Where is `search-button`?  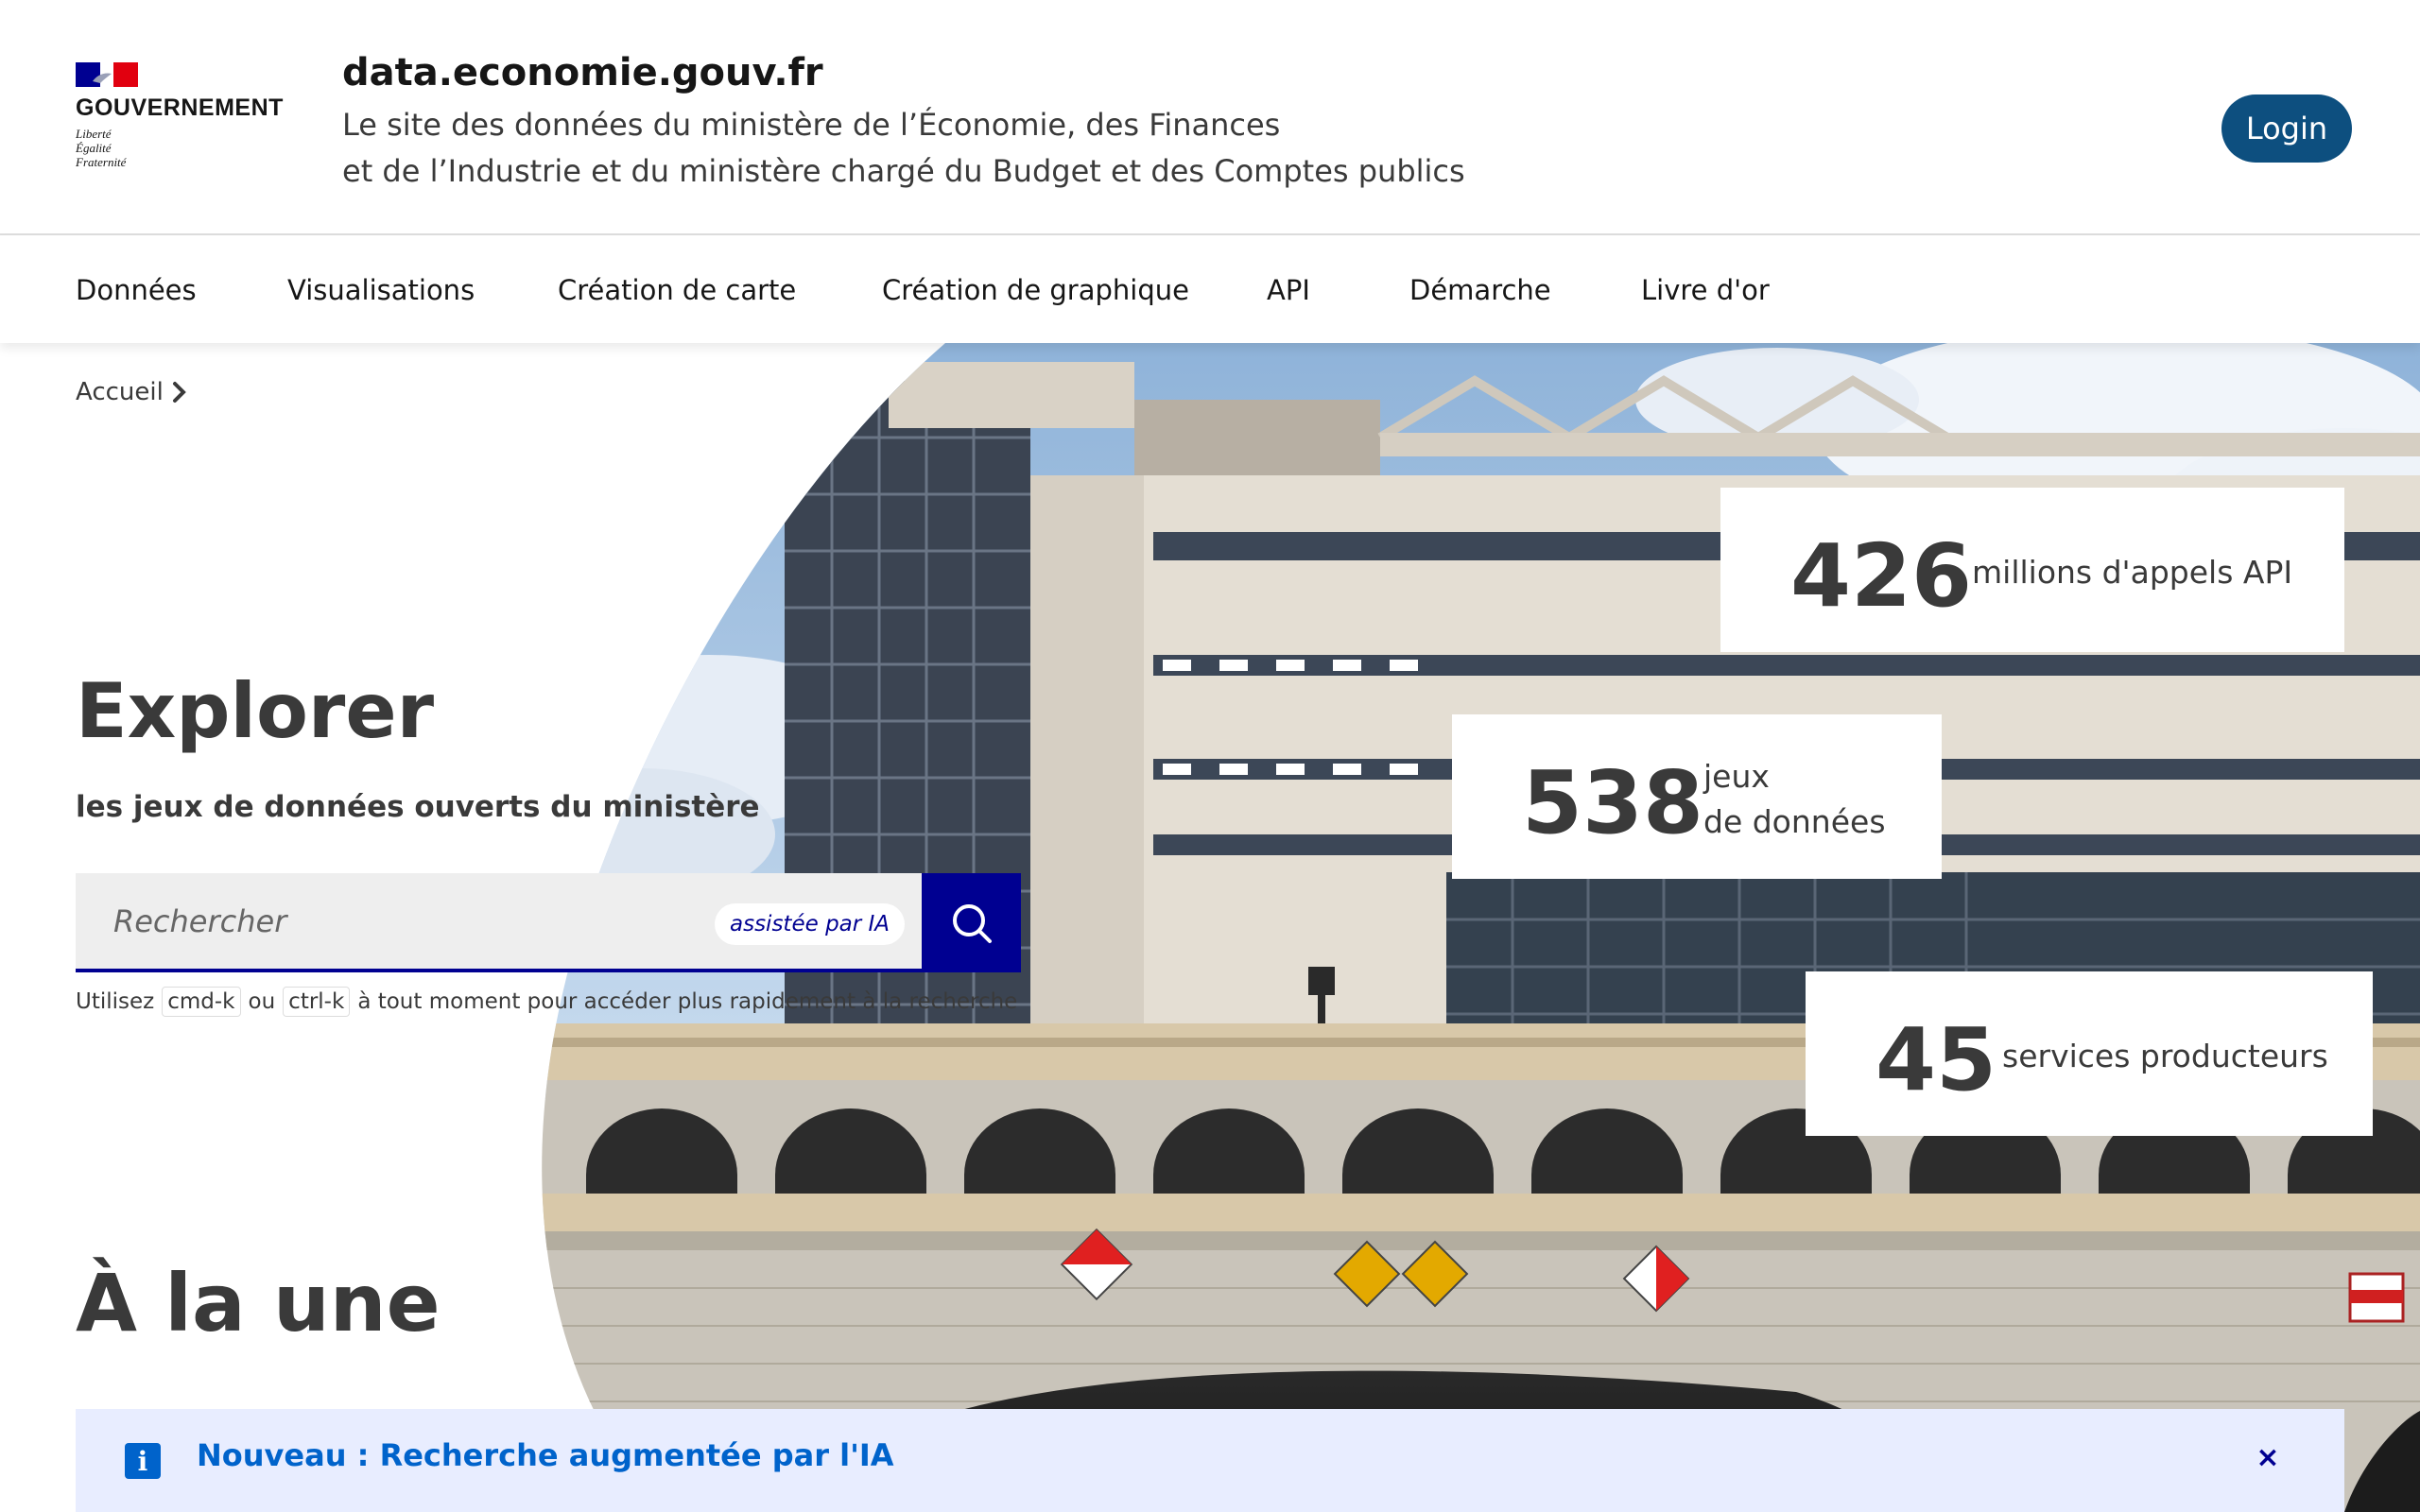
search-button is located at coordinates (971, 922).